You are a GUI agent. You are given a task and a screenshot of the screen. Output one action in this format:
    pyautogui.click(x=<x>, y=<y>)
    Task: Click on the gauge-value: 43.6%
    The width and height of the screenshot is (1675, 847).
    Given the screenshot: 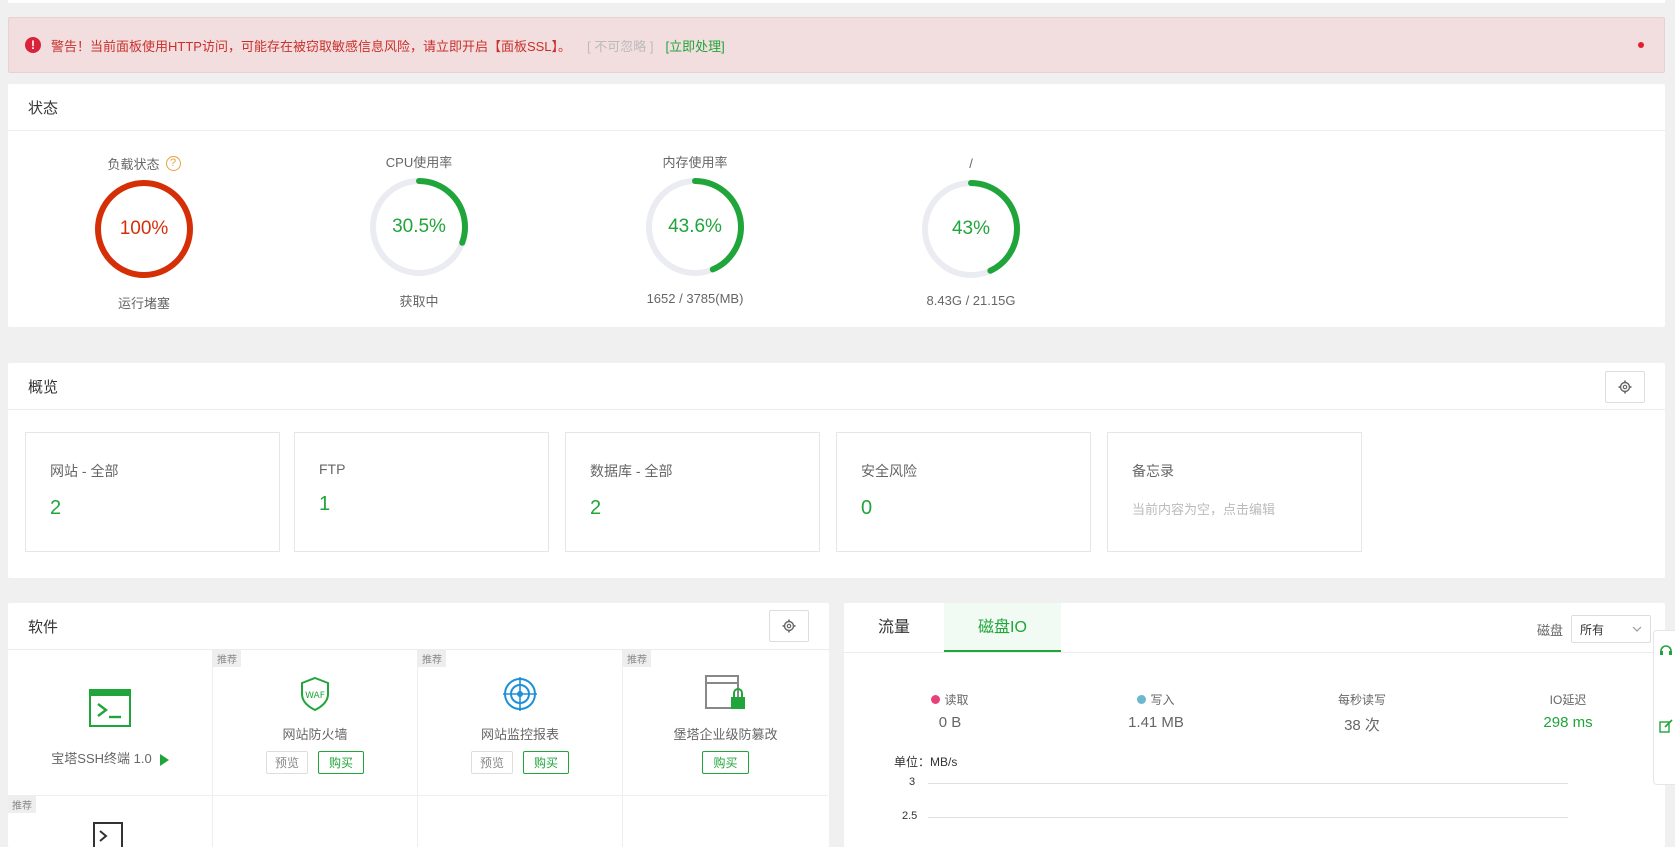 What is the action you would take?
    pyautogui.click(x=695, y=226)
    